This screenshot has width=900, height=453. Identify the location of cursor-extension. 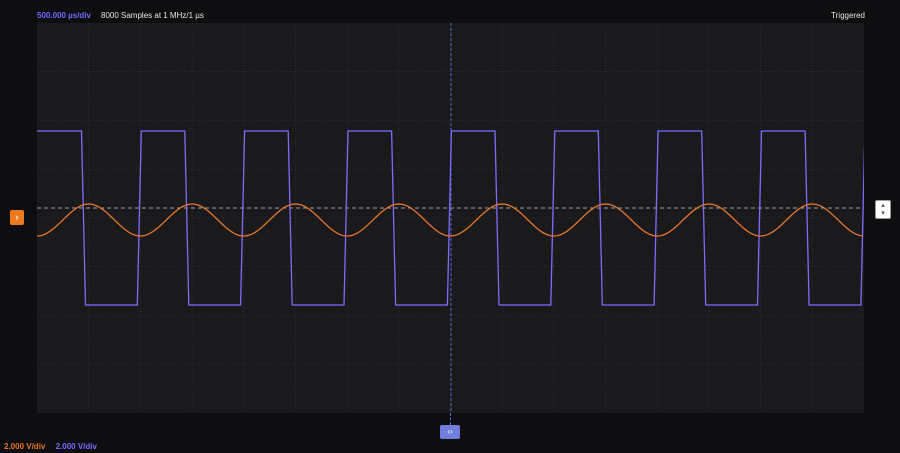
(450, 419).